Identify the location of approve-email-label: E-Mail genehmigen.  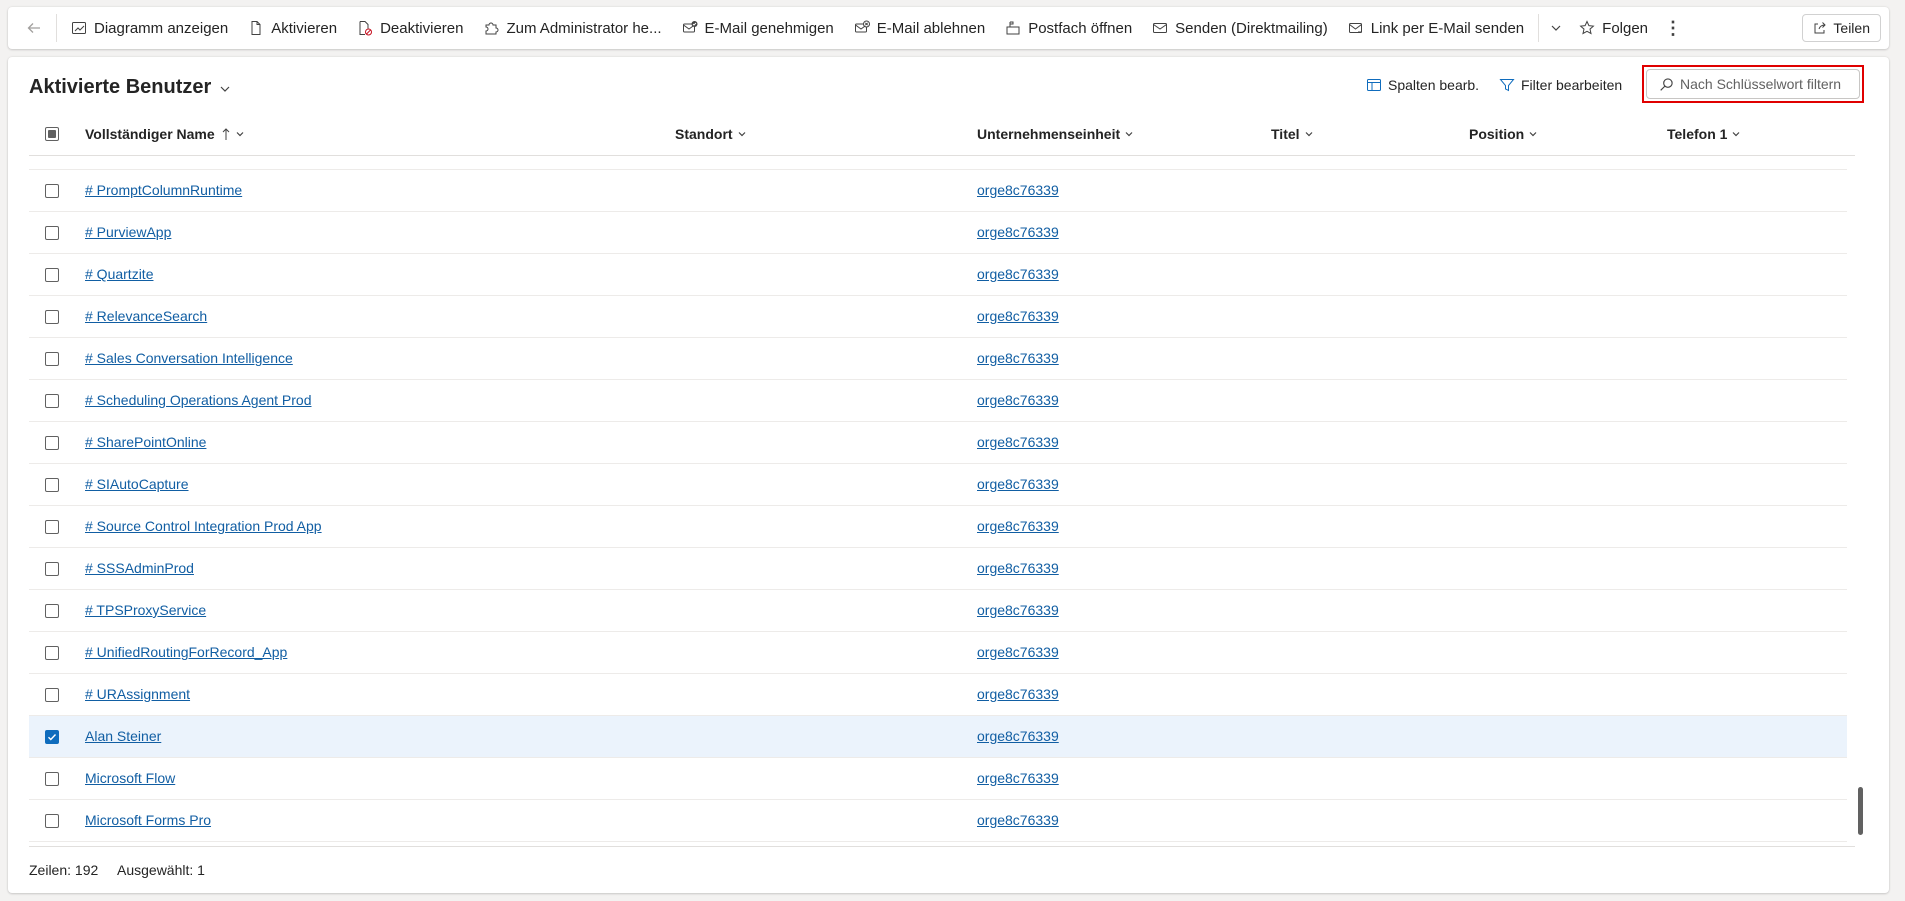
(769, 28).